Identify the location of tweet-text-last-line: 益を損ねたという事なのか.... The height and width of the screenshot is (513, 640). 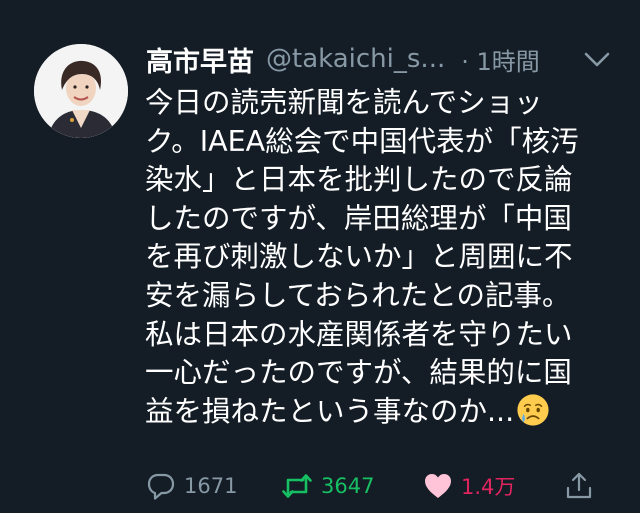
(380, 412).